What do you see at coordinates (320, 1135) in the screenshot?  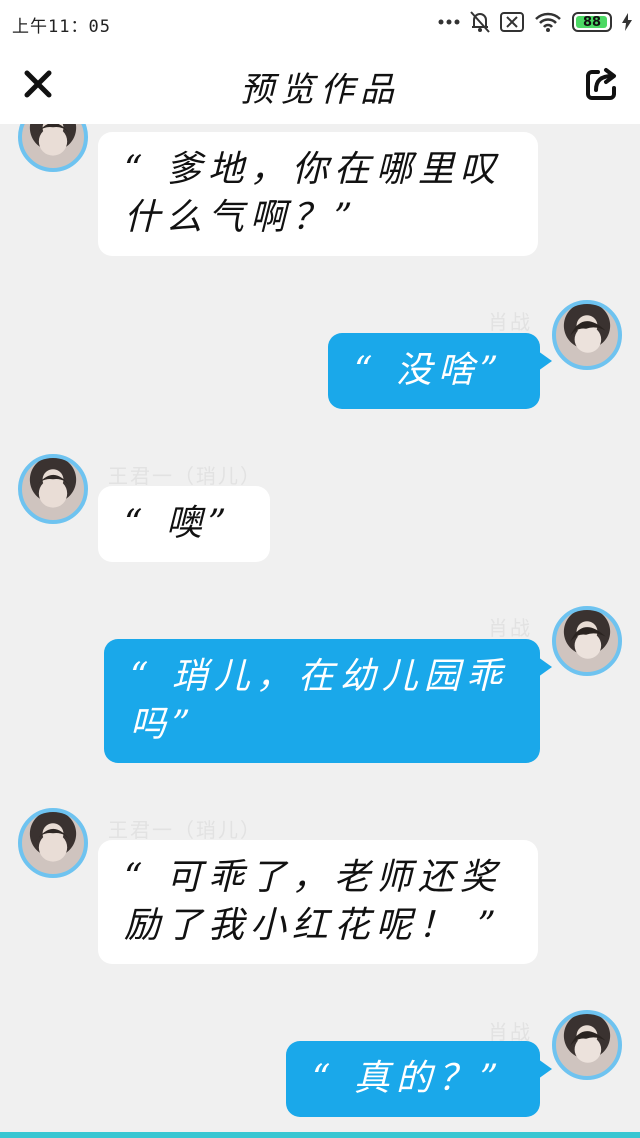 I see `bottom-accent-bar` at bounding box center [320, 1135].